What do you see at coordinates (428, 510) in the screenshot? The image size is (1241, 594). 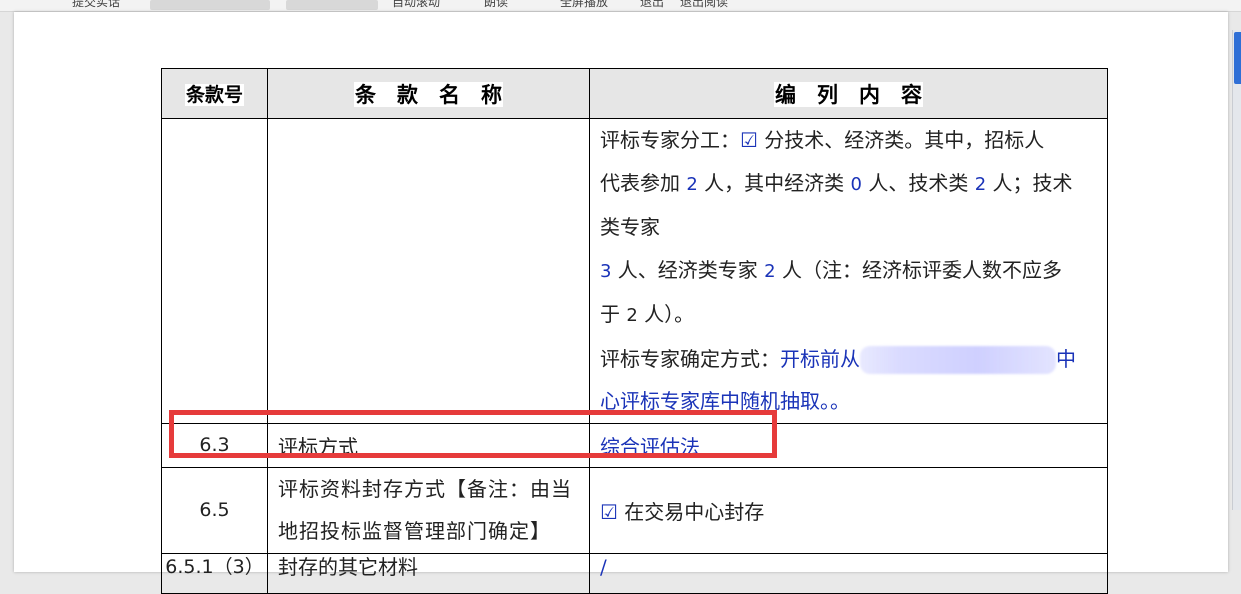 I see `clause-name-cell: 评标资料封存方式【备注：由当 地招投标监督管理部门确定】` at bounding box center [428, 510].